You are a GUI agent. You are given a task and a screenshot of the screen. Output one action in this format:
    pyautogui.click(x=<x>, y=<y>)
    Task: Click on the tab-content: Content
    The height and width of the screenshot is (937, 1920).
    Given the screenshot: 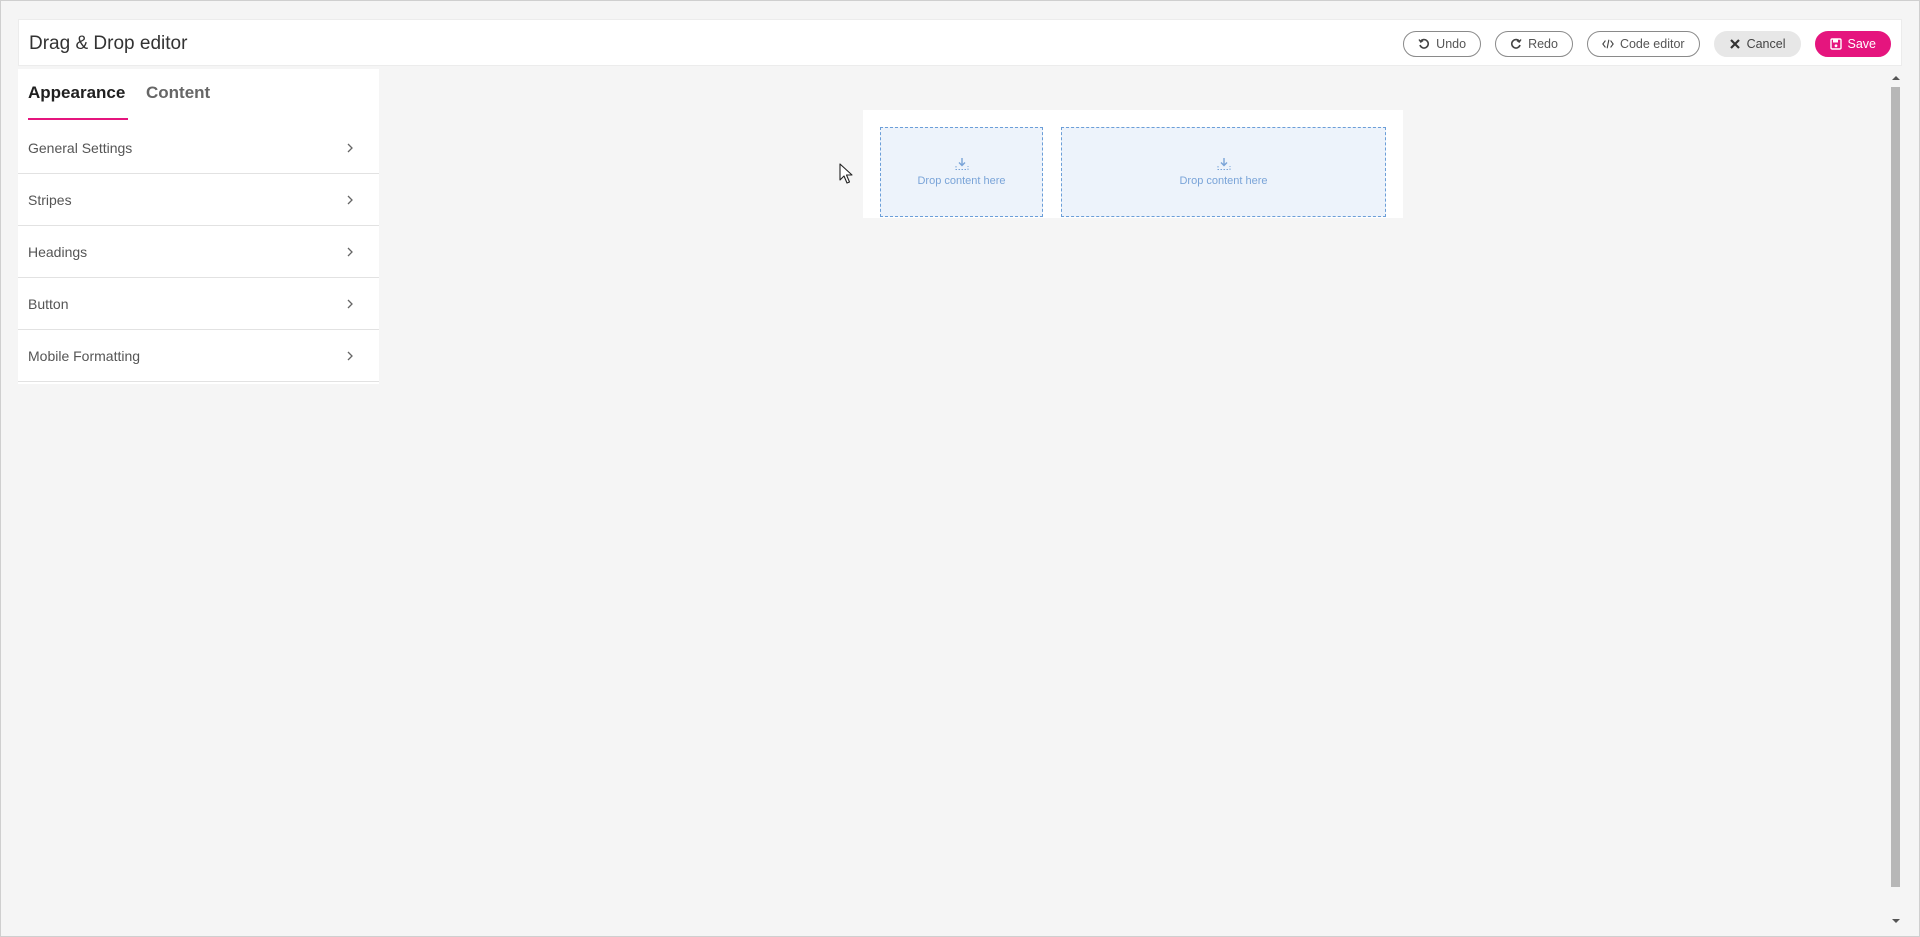 What is the action you would take?
    pyautogui.click(x=178, y=93)
    